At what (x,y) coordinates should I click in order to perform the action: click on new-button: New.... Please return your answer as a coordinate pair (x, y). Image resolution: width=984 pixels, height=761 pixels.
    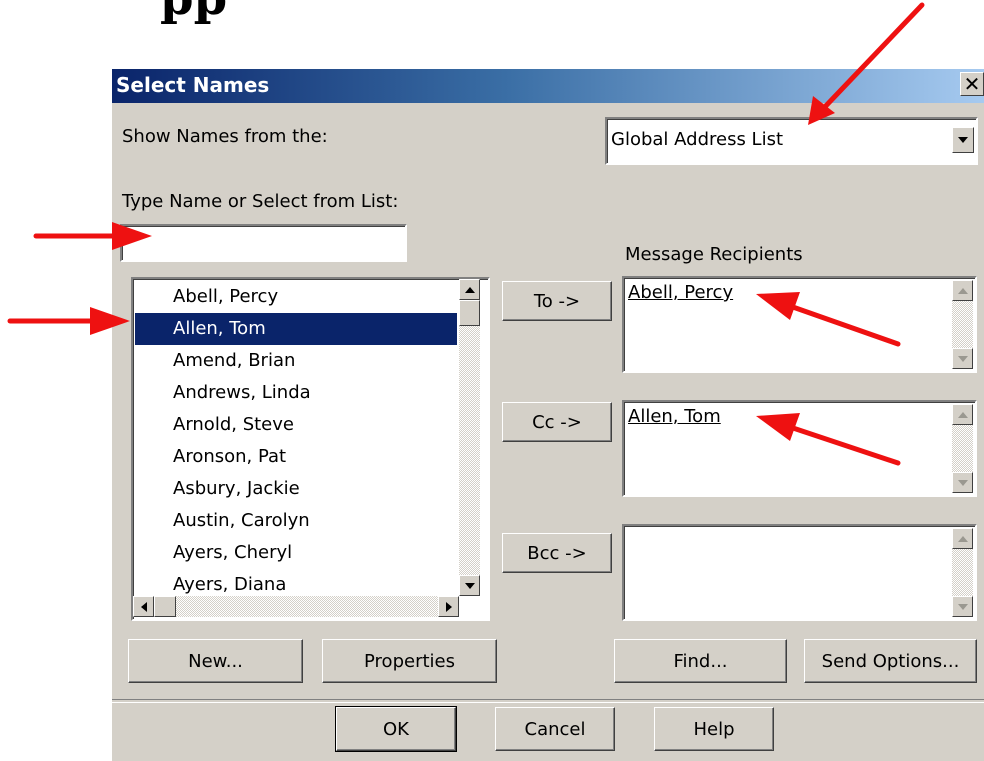
    Looking at the image, I should click on (215, 661).